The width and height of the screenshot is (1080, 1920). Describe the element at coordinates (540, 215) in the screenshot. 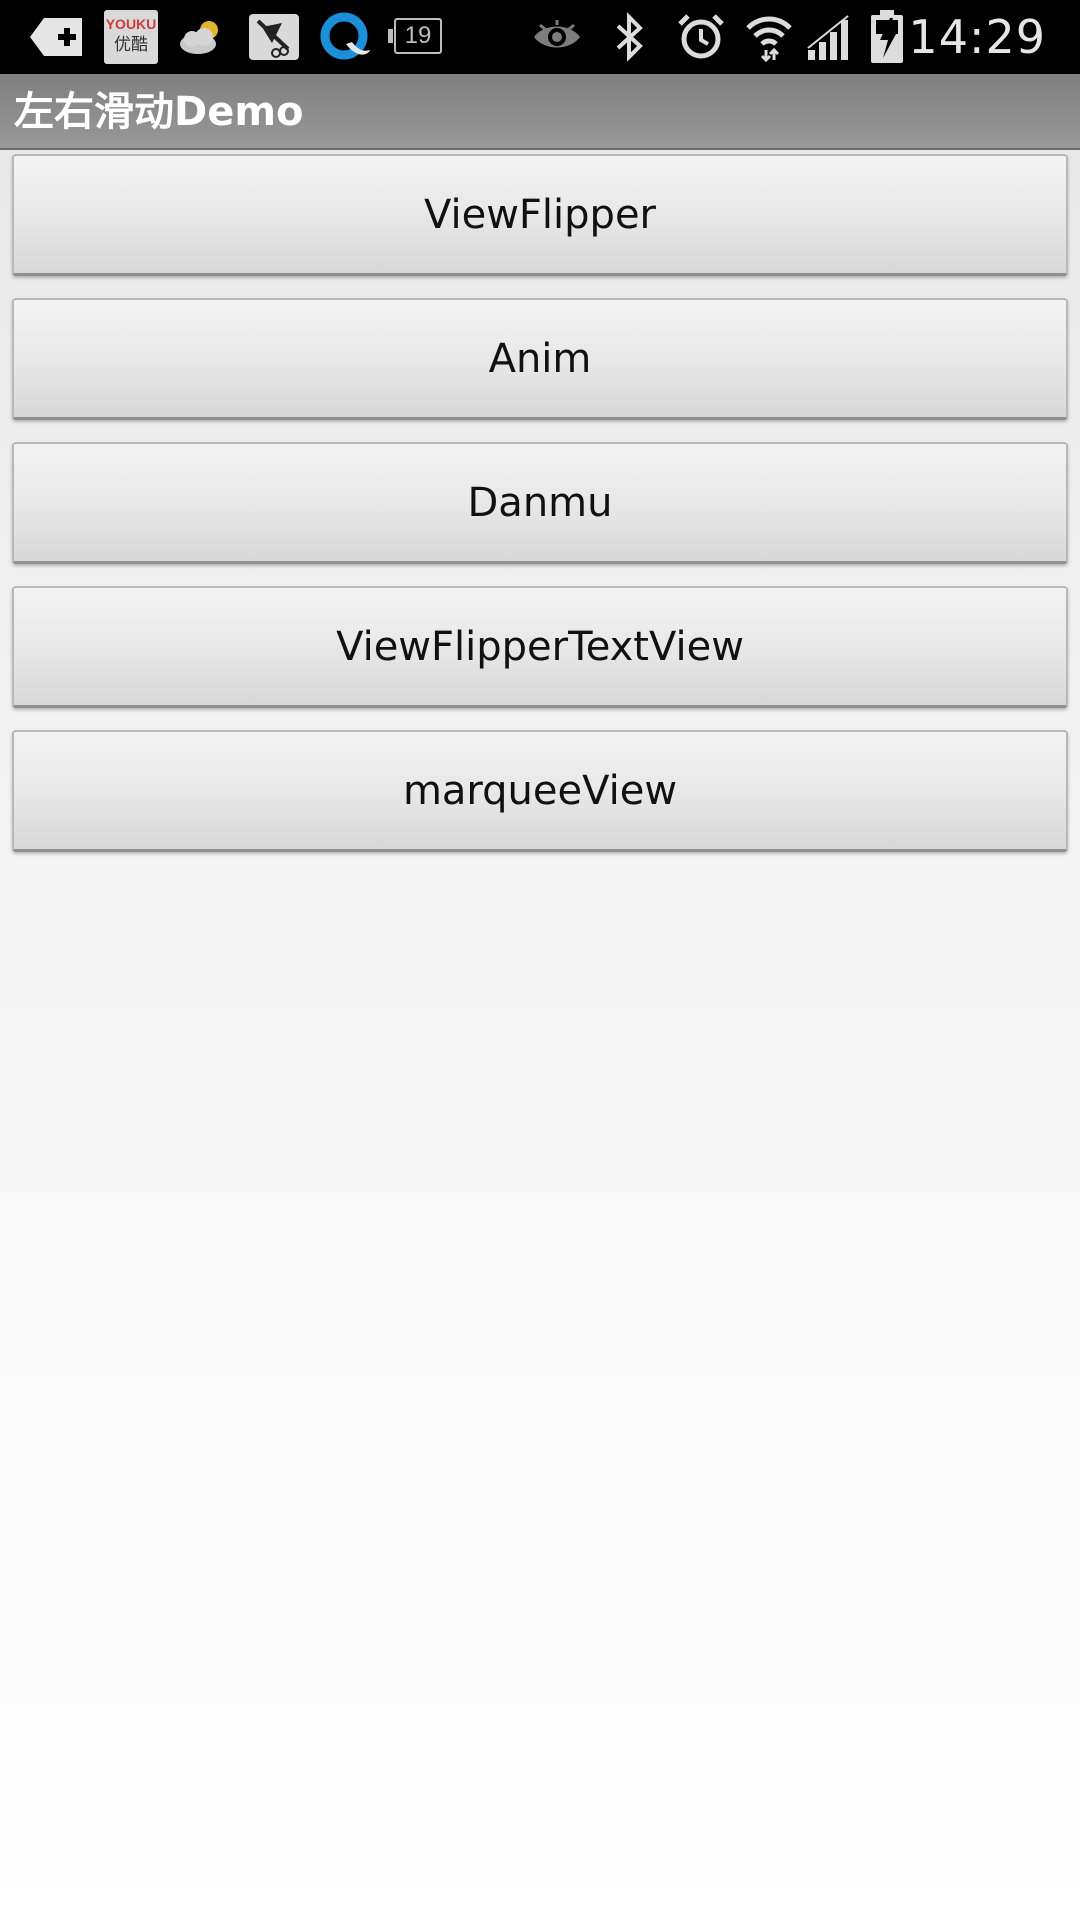

I see `viewflipper-button: ViewFlipper` at that location.